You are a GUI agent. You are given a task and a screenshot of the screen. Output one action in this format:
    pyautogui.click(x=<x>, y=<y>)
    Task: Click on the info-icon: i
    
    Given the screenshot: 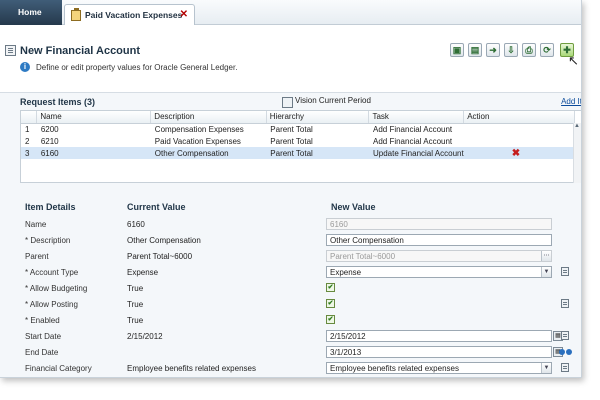 What is the action you would take?
    pyautogui.click(x=25, y=67)
    